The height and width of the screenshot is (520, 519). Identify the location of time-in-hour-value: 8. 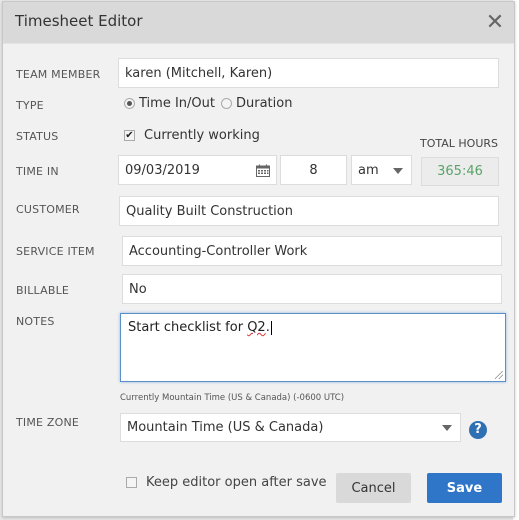
(313, 170).